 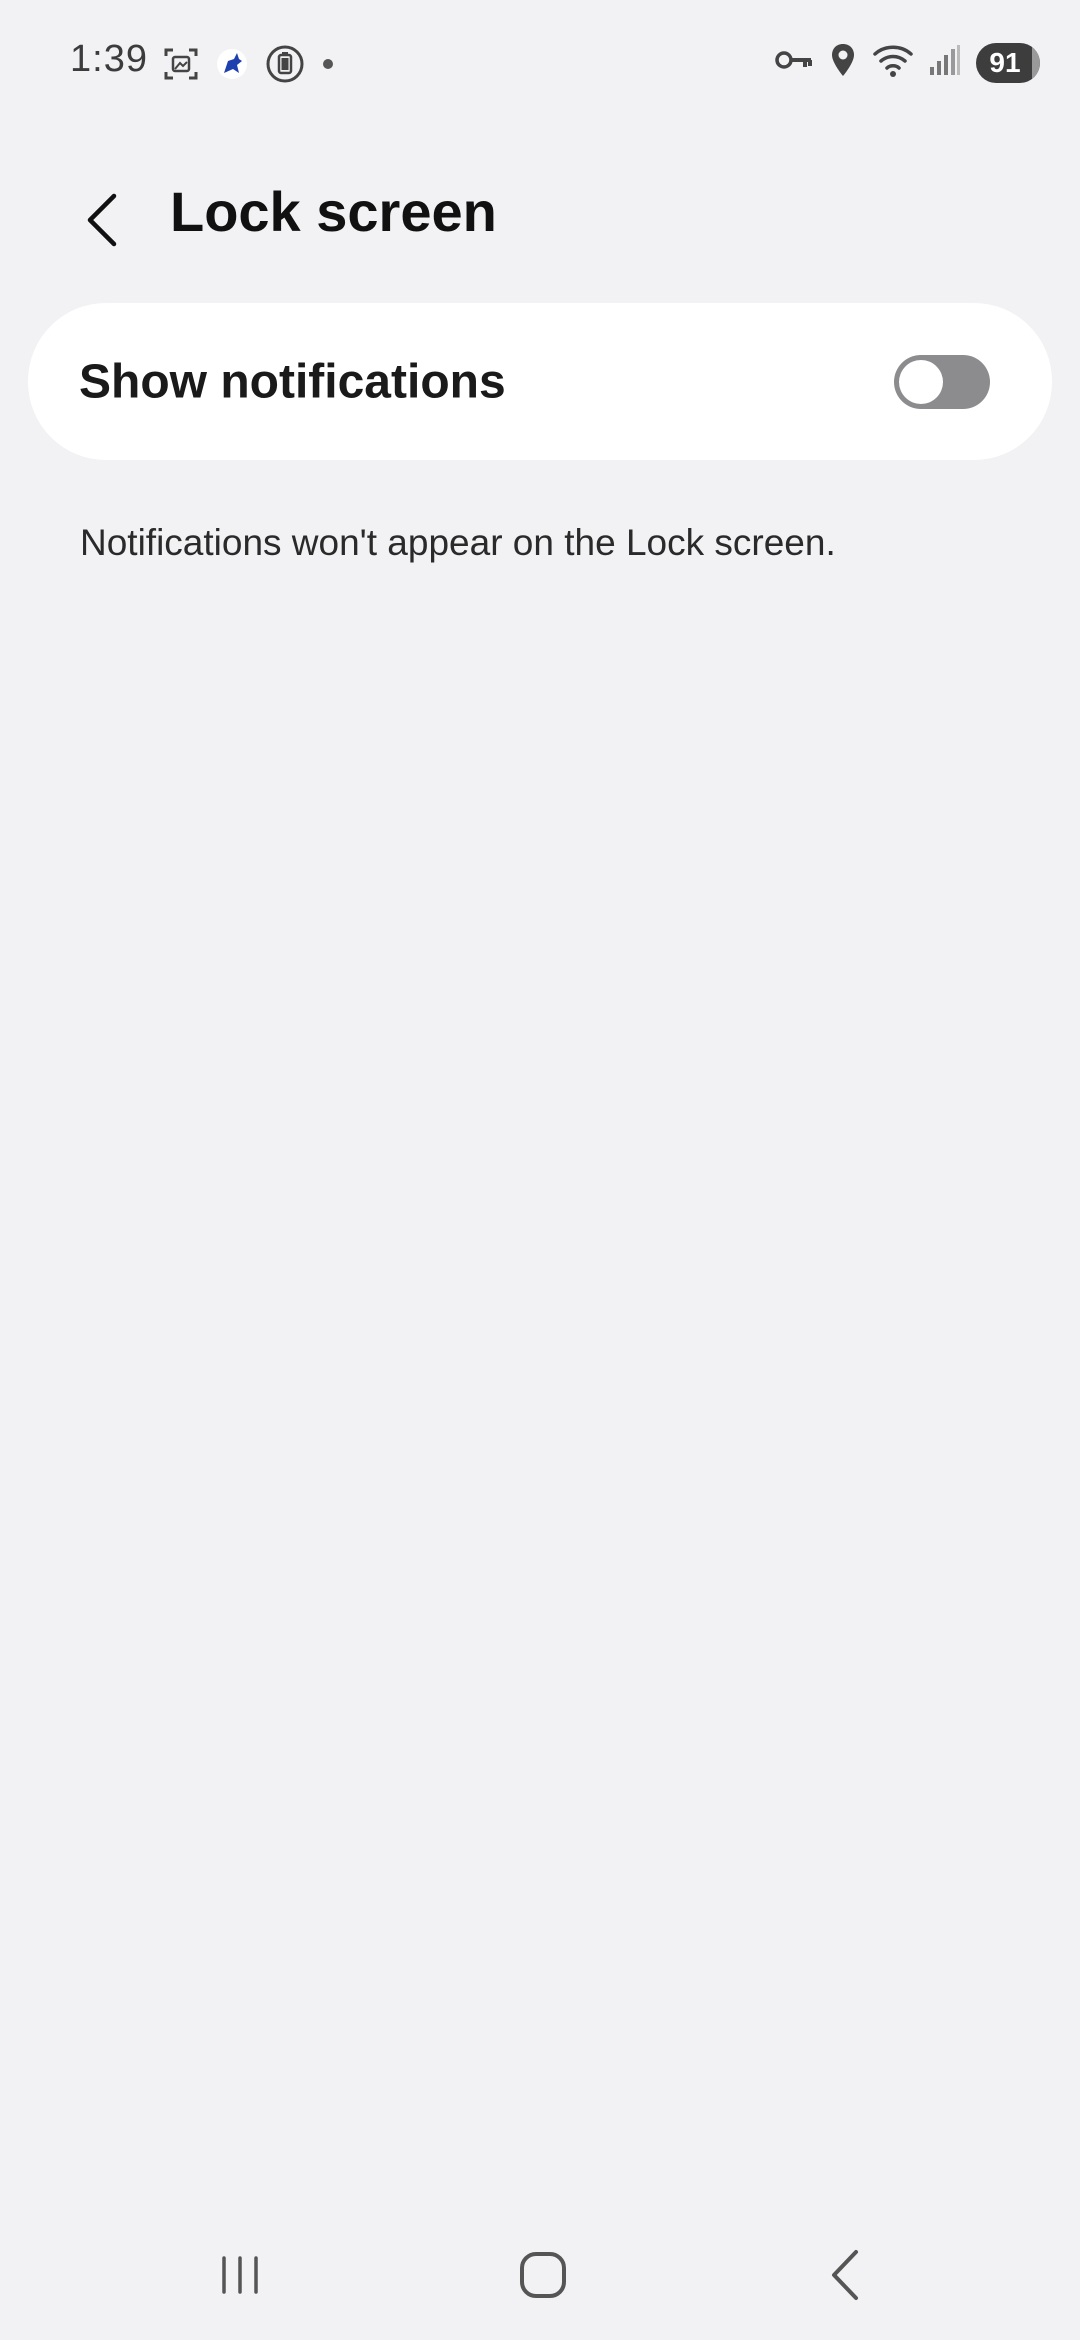 I want to click on recent-apps-icon, so click(x=240, y=2275).